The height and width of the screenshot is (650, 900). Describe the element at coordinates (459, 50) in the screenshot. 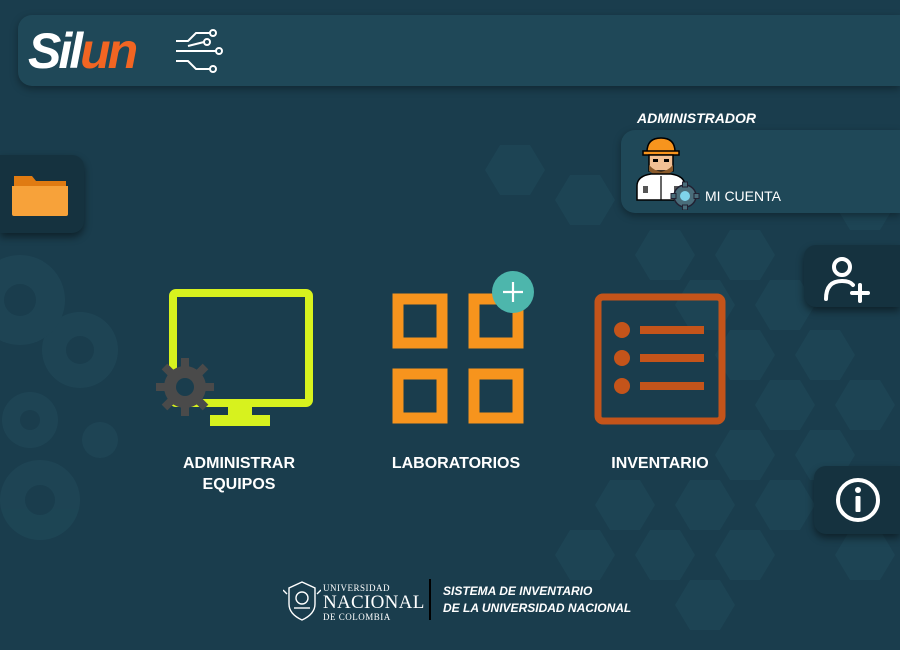

I see `top-bar: Silun` at that location.